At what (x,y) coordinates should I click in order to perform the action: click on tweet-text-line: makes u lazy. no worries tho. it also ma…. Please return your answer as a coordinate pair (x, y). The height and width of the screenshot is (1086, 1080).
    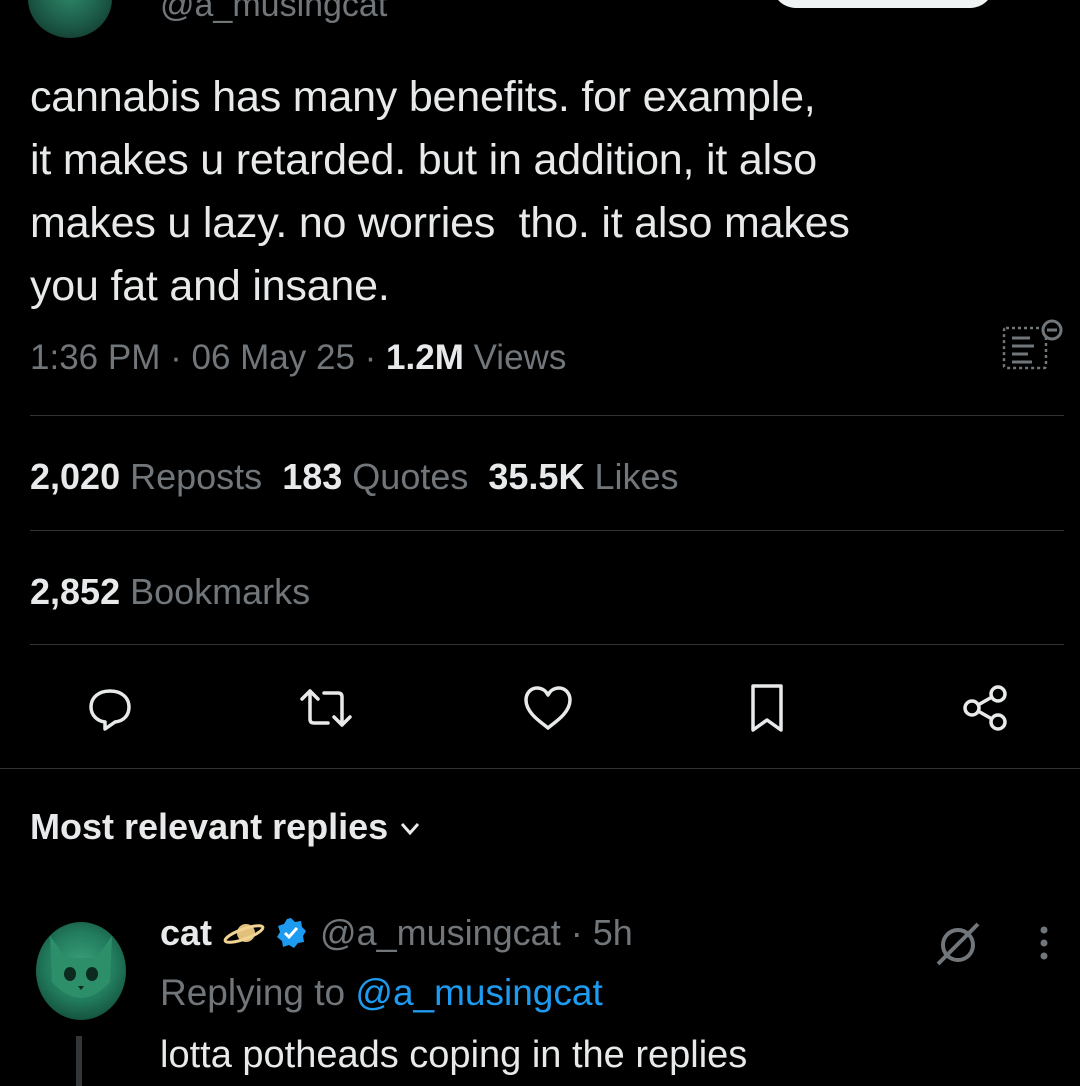
    Looking at the image, I should click on (440, 223).